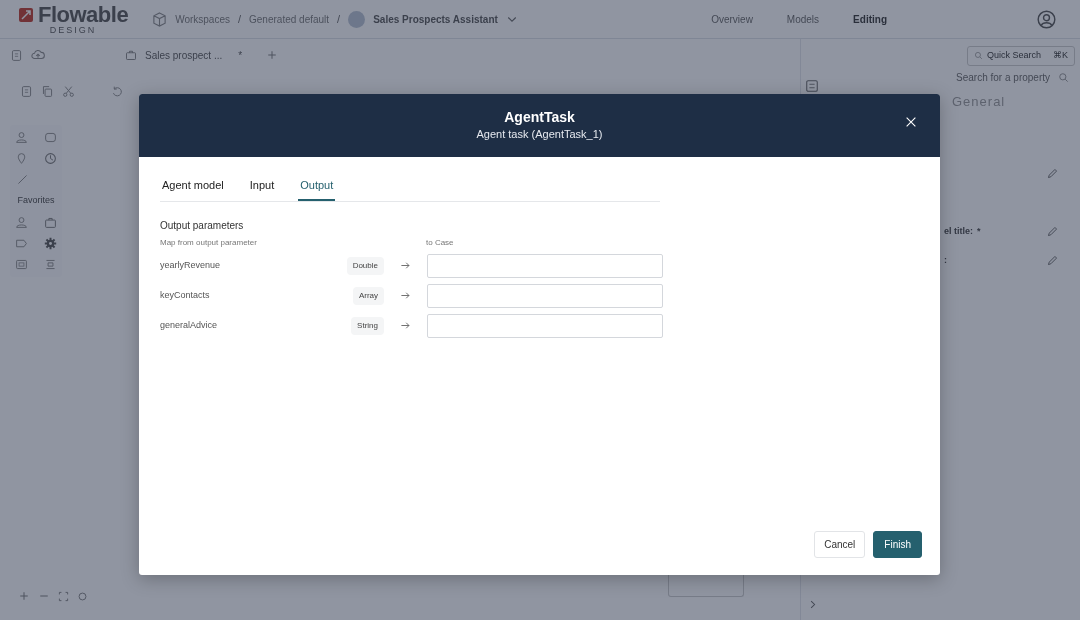  I want to click on property-label: el title:, so click(958, 231).